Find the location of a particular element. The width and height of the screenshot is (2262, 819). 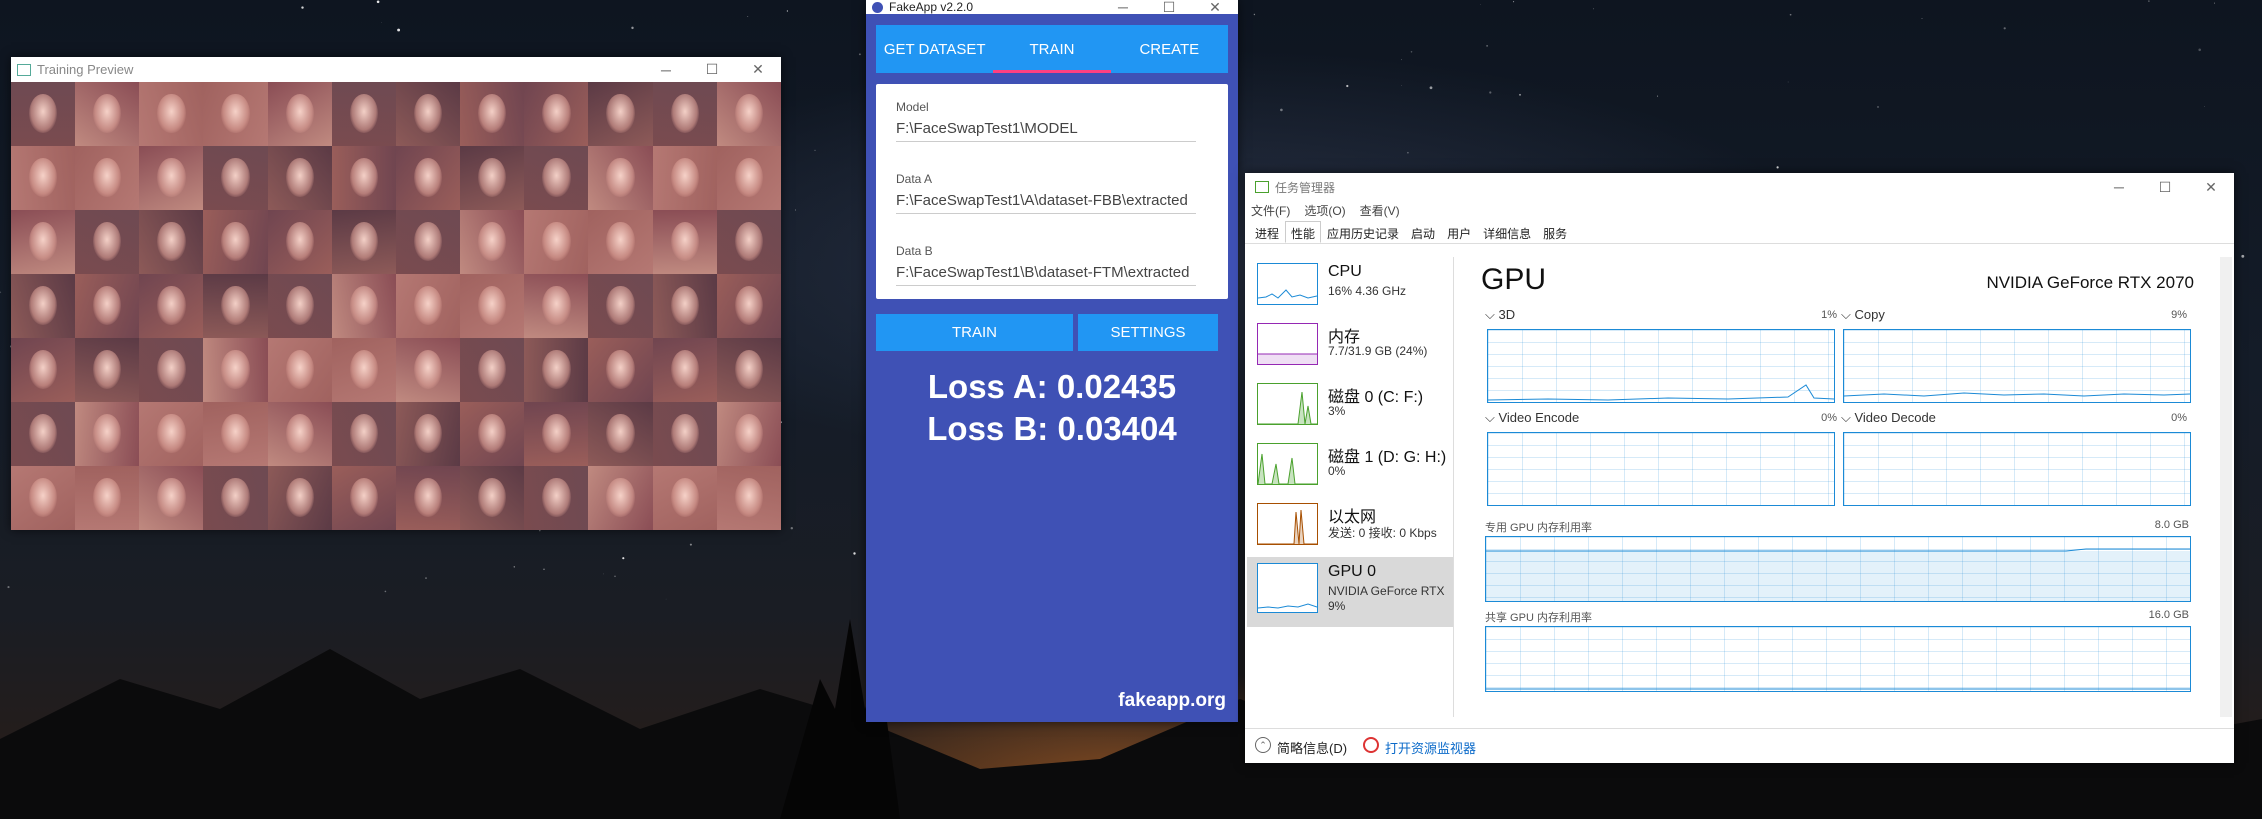

menu-view: 查看(V) is located at coordinates (1380, 211).